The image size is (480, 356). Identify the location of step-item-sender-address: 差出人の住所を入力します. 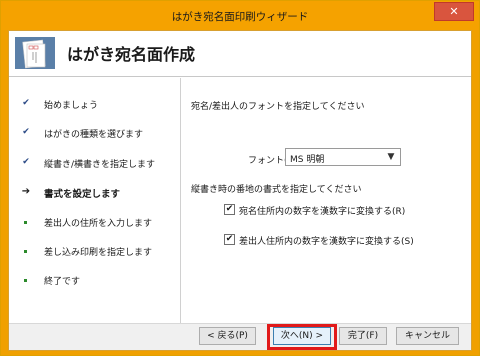
(95, 223).